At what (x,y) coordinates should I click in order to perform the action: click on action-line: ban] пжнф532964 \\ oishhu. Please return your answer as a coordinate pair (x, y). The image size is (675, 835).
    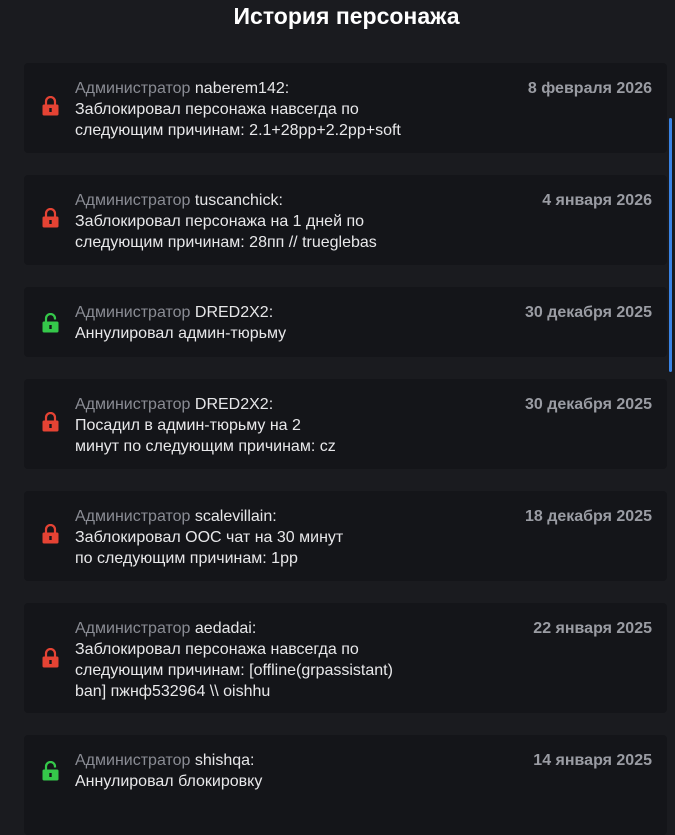
    Looking at the image, I should click on (173, 691).